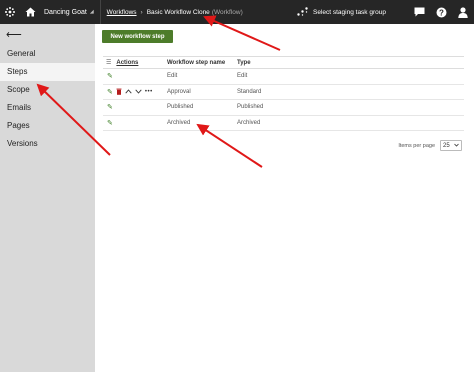 This screenshot has width=474, height=372. Describe the element at coordinates (149, 92) in the screenshot. I see `more-icon: •••` at that location.